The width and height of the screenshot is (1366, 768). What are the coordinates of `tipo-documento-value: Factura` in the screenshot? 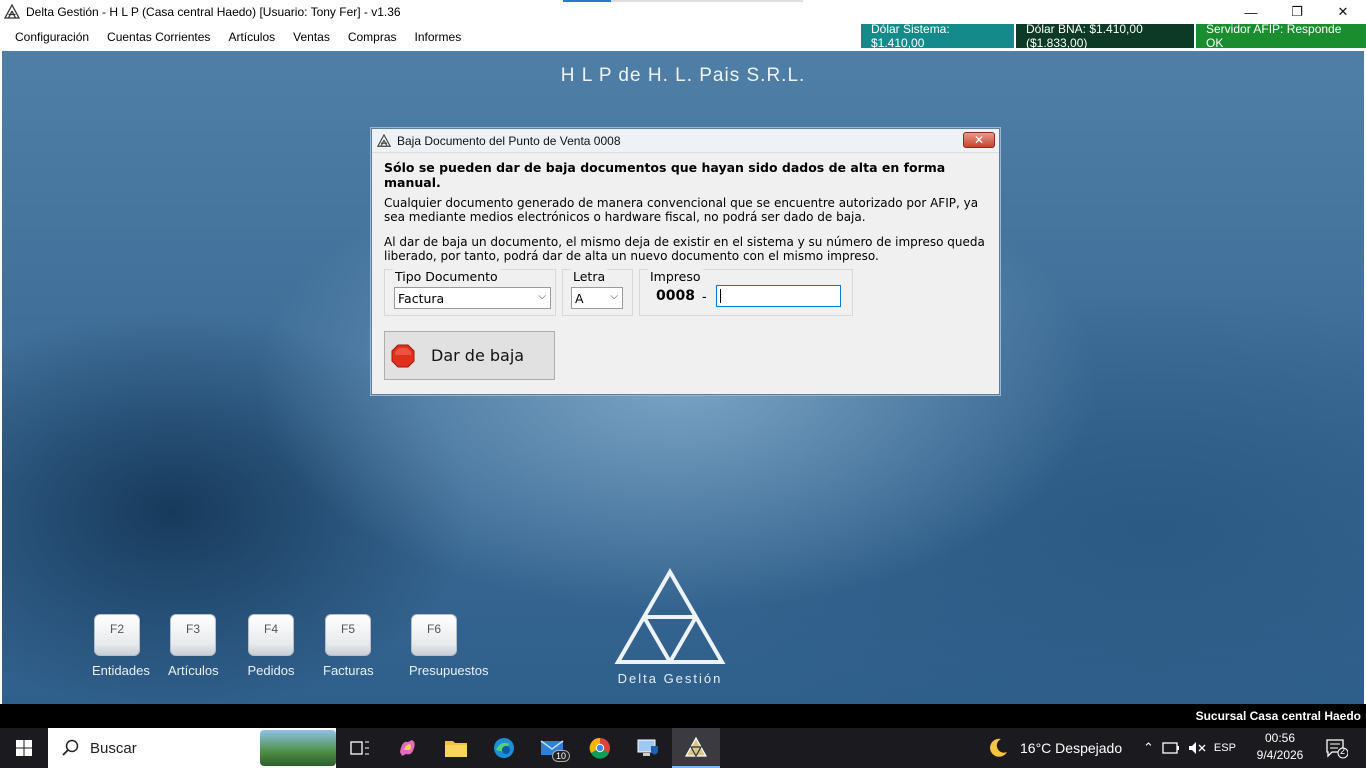 It's located at (421, 298).